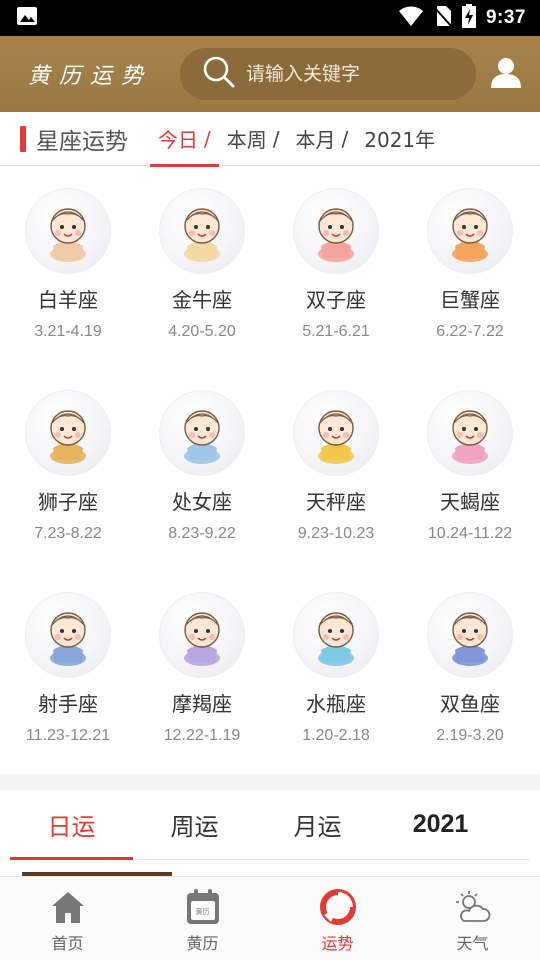 The height and width of the screenshot is (960, 540). Describe the element at coordinates (411, 18) in the screenshot. I see `wifi-icon` at that location.